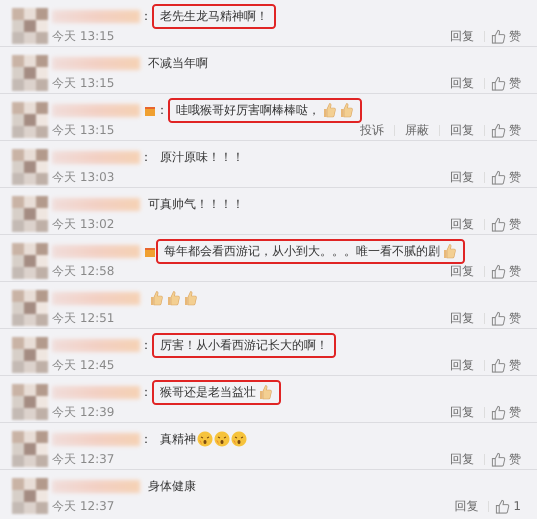 The image size is (537, 519). Describe the element at coordinates (178, 439) in the screenshot. I see `comment-text: 真精神` at that location.